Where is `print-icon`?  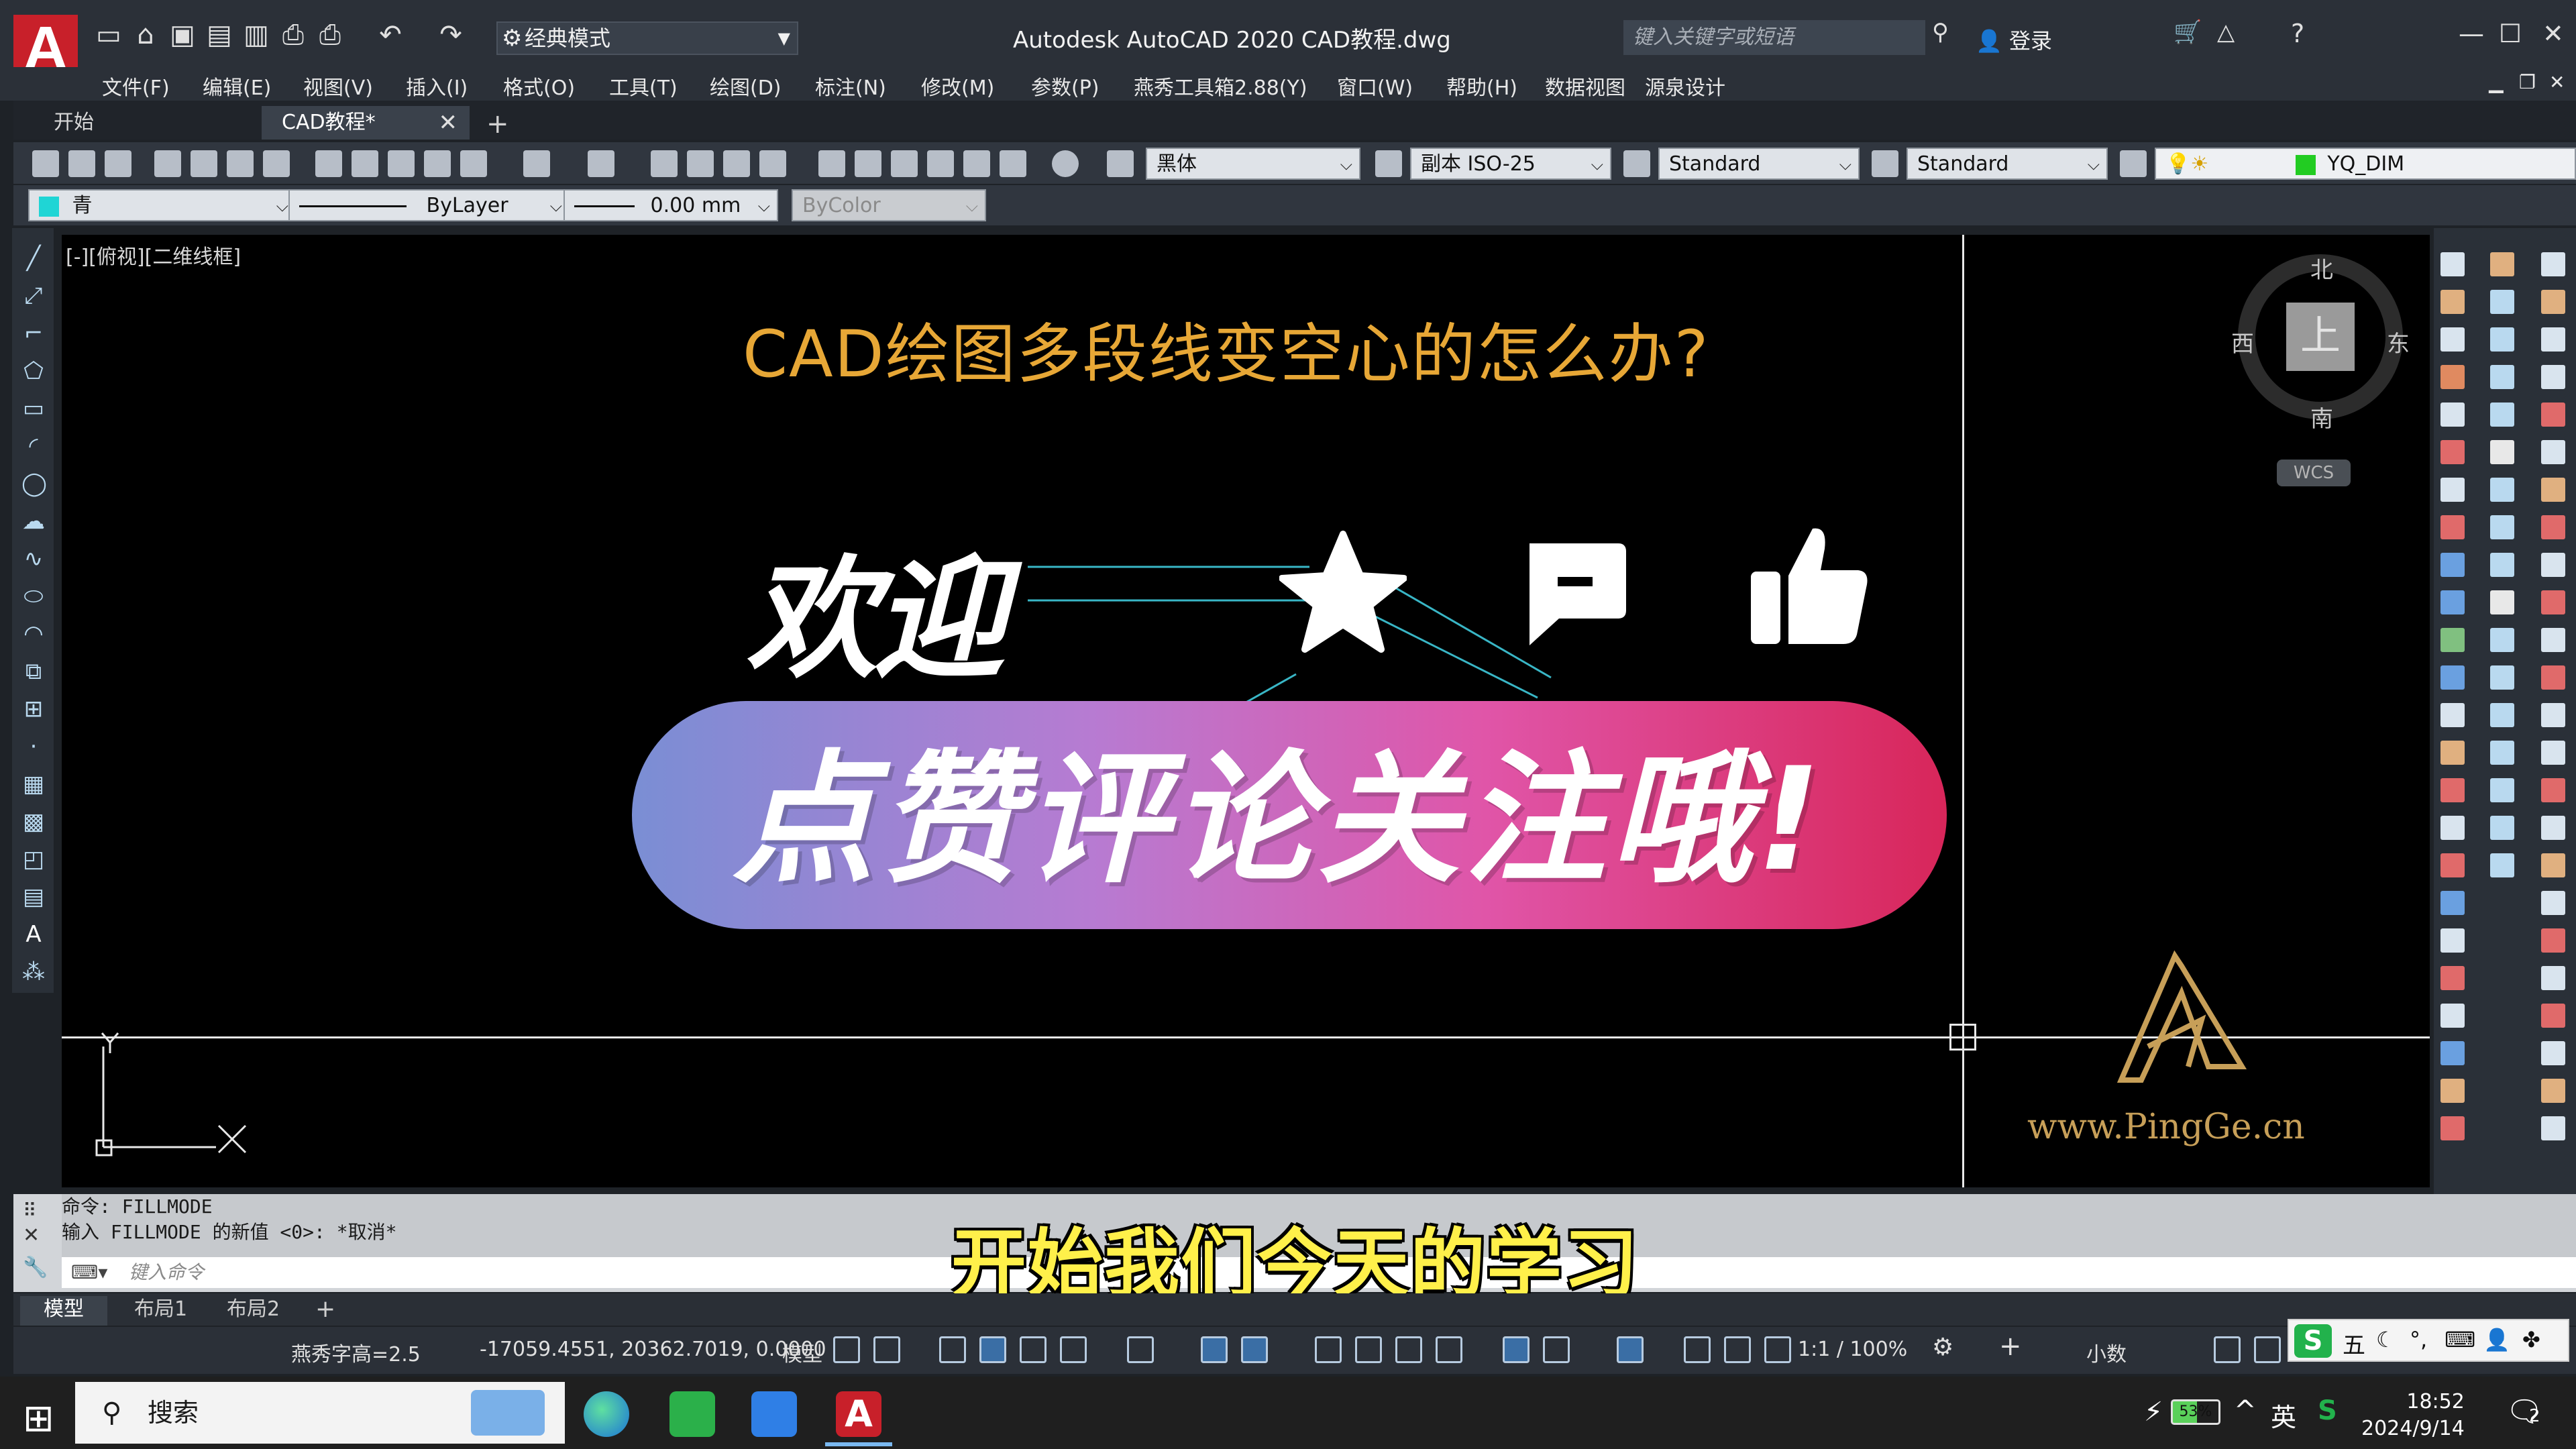 print-icon is located at coordinates (167, 163).